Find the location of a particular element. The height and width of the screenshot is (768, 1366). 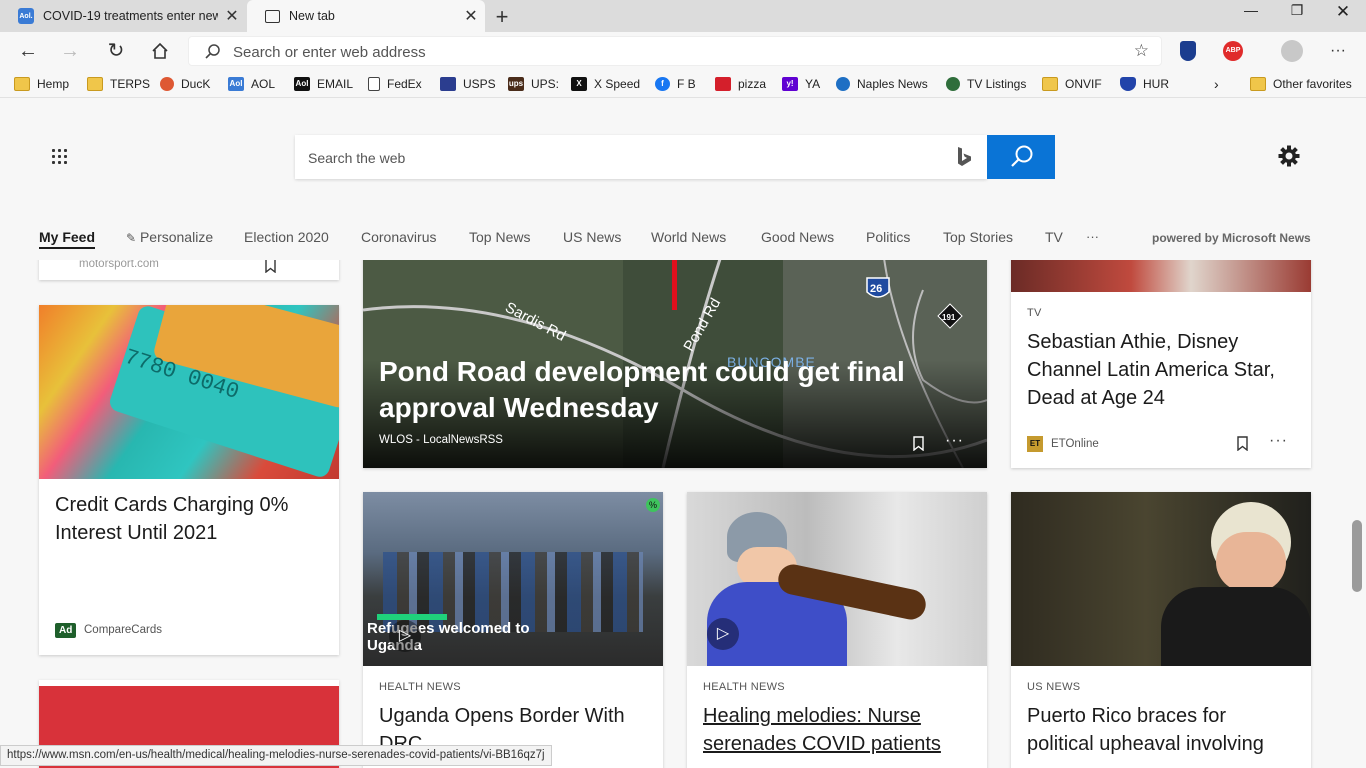

favorite-label: UPS: is located at coordinates (545, 84).